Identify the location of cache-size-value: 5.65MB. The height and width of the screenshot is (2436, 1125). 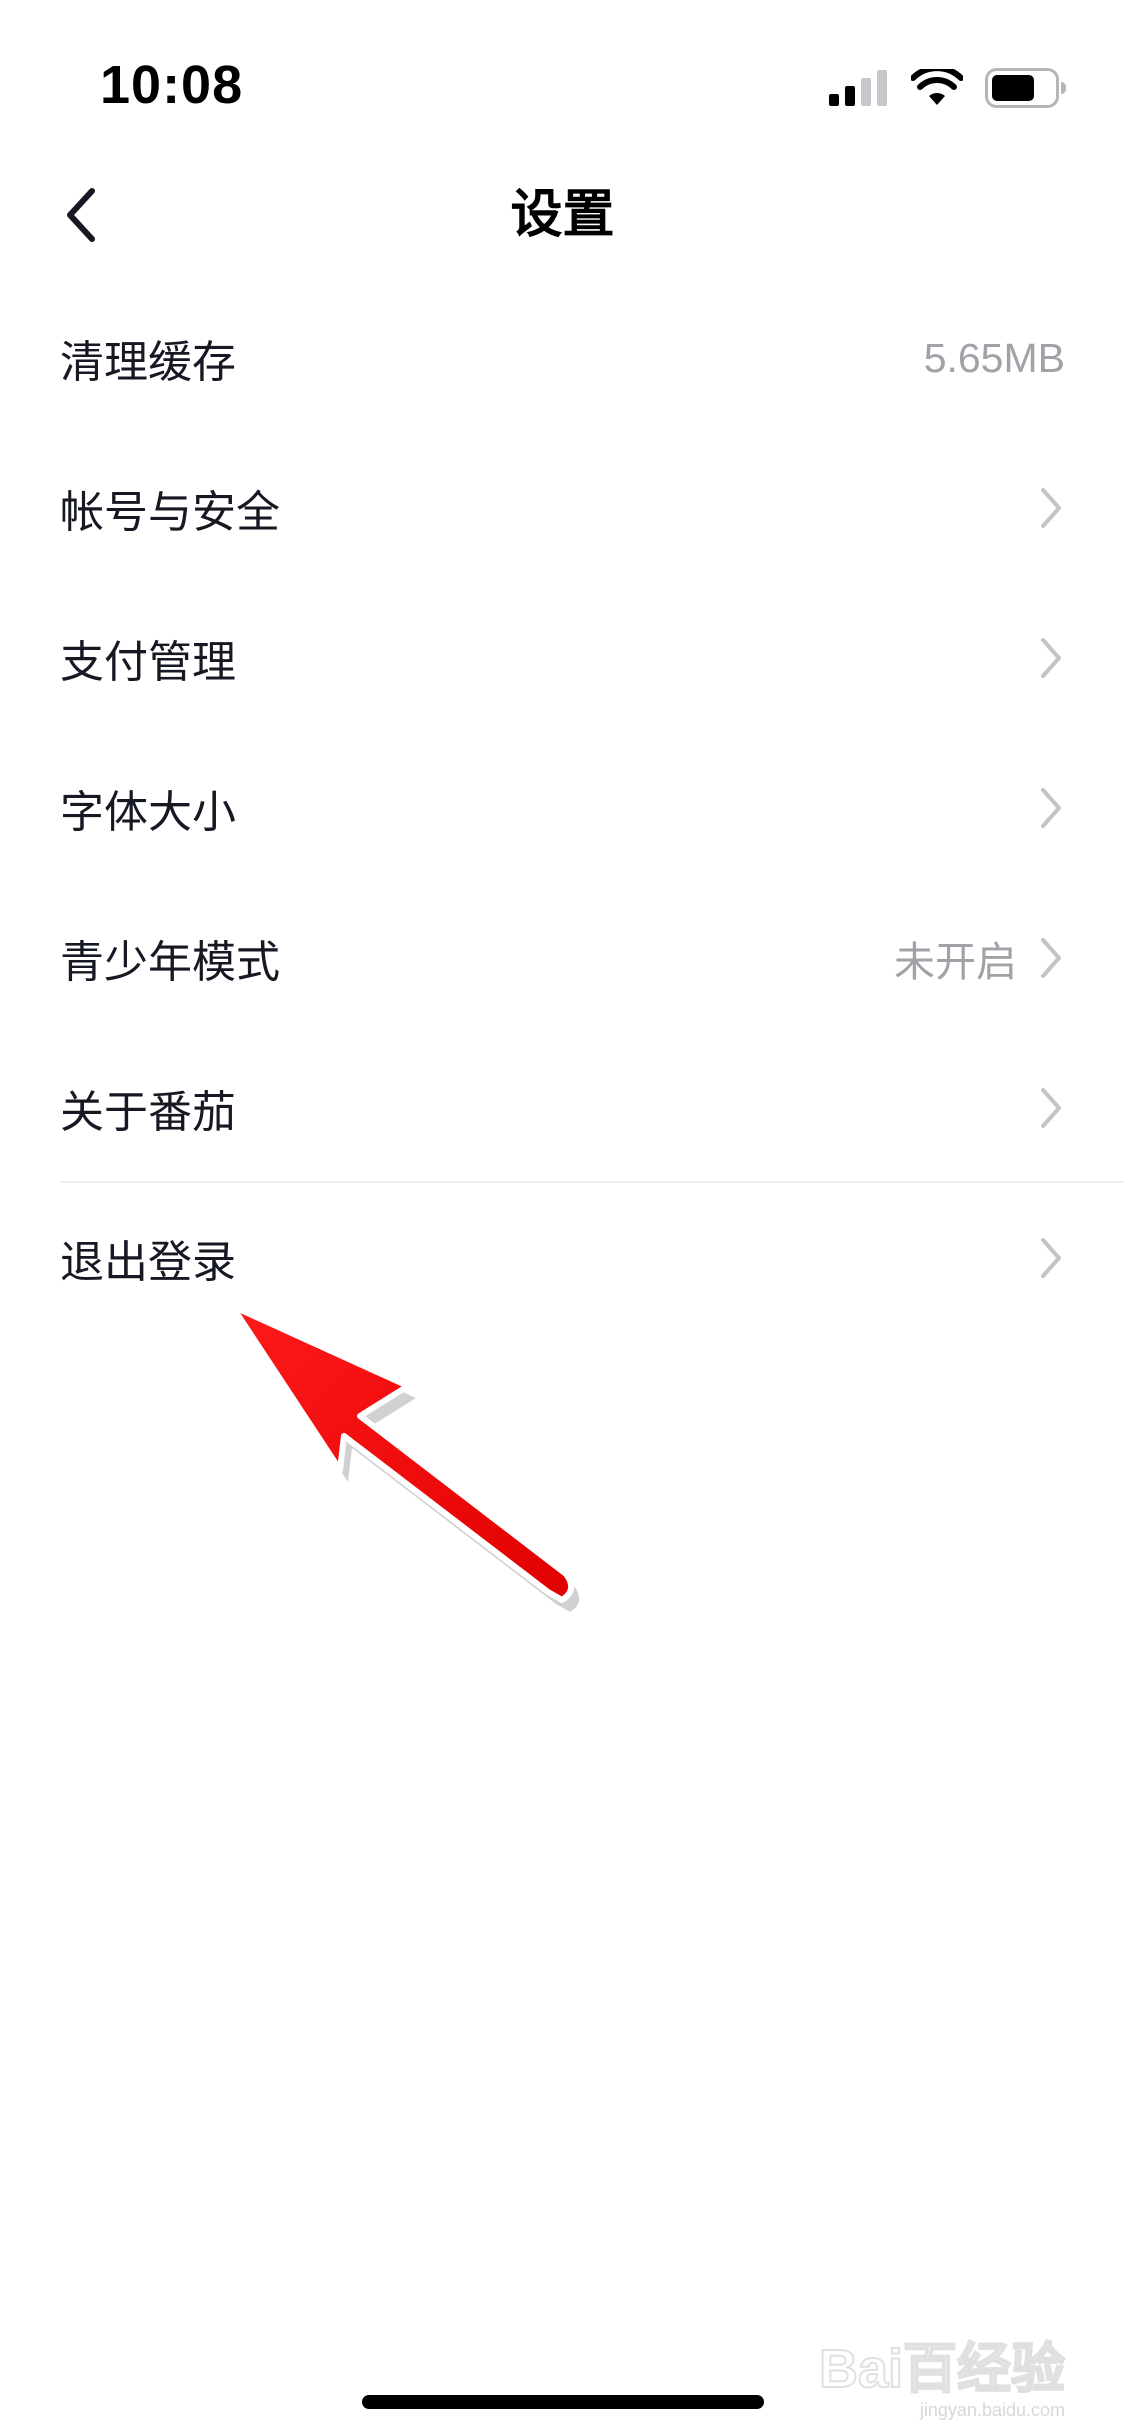
(994, 357).